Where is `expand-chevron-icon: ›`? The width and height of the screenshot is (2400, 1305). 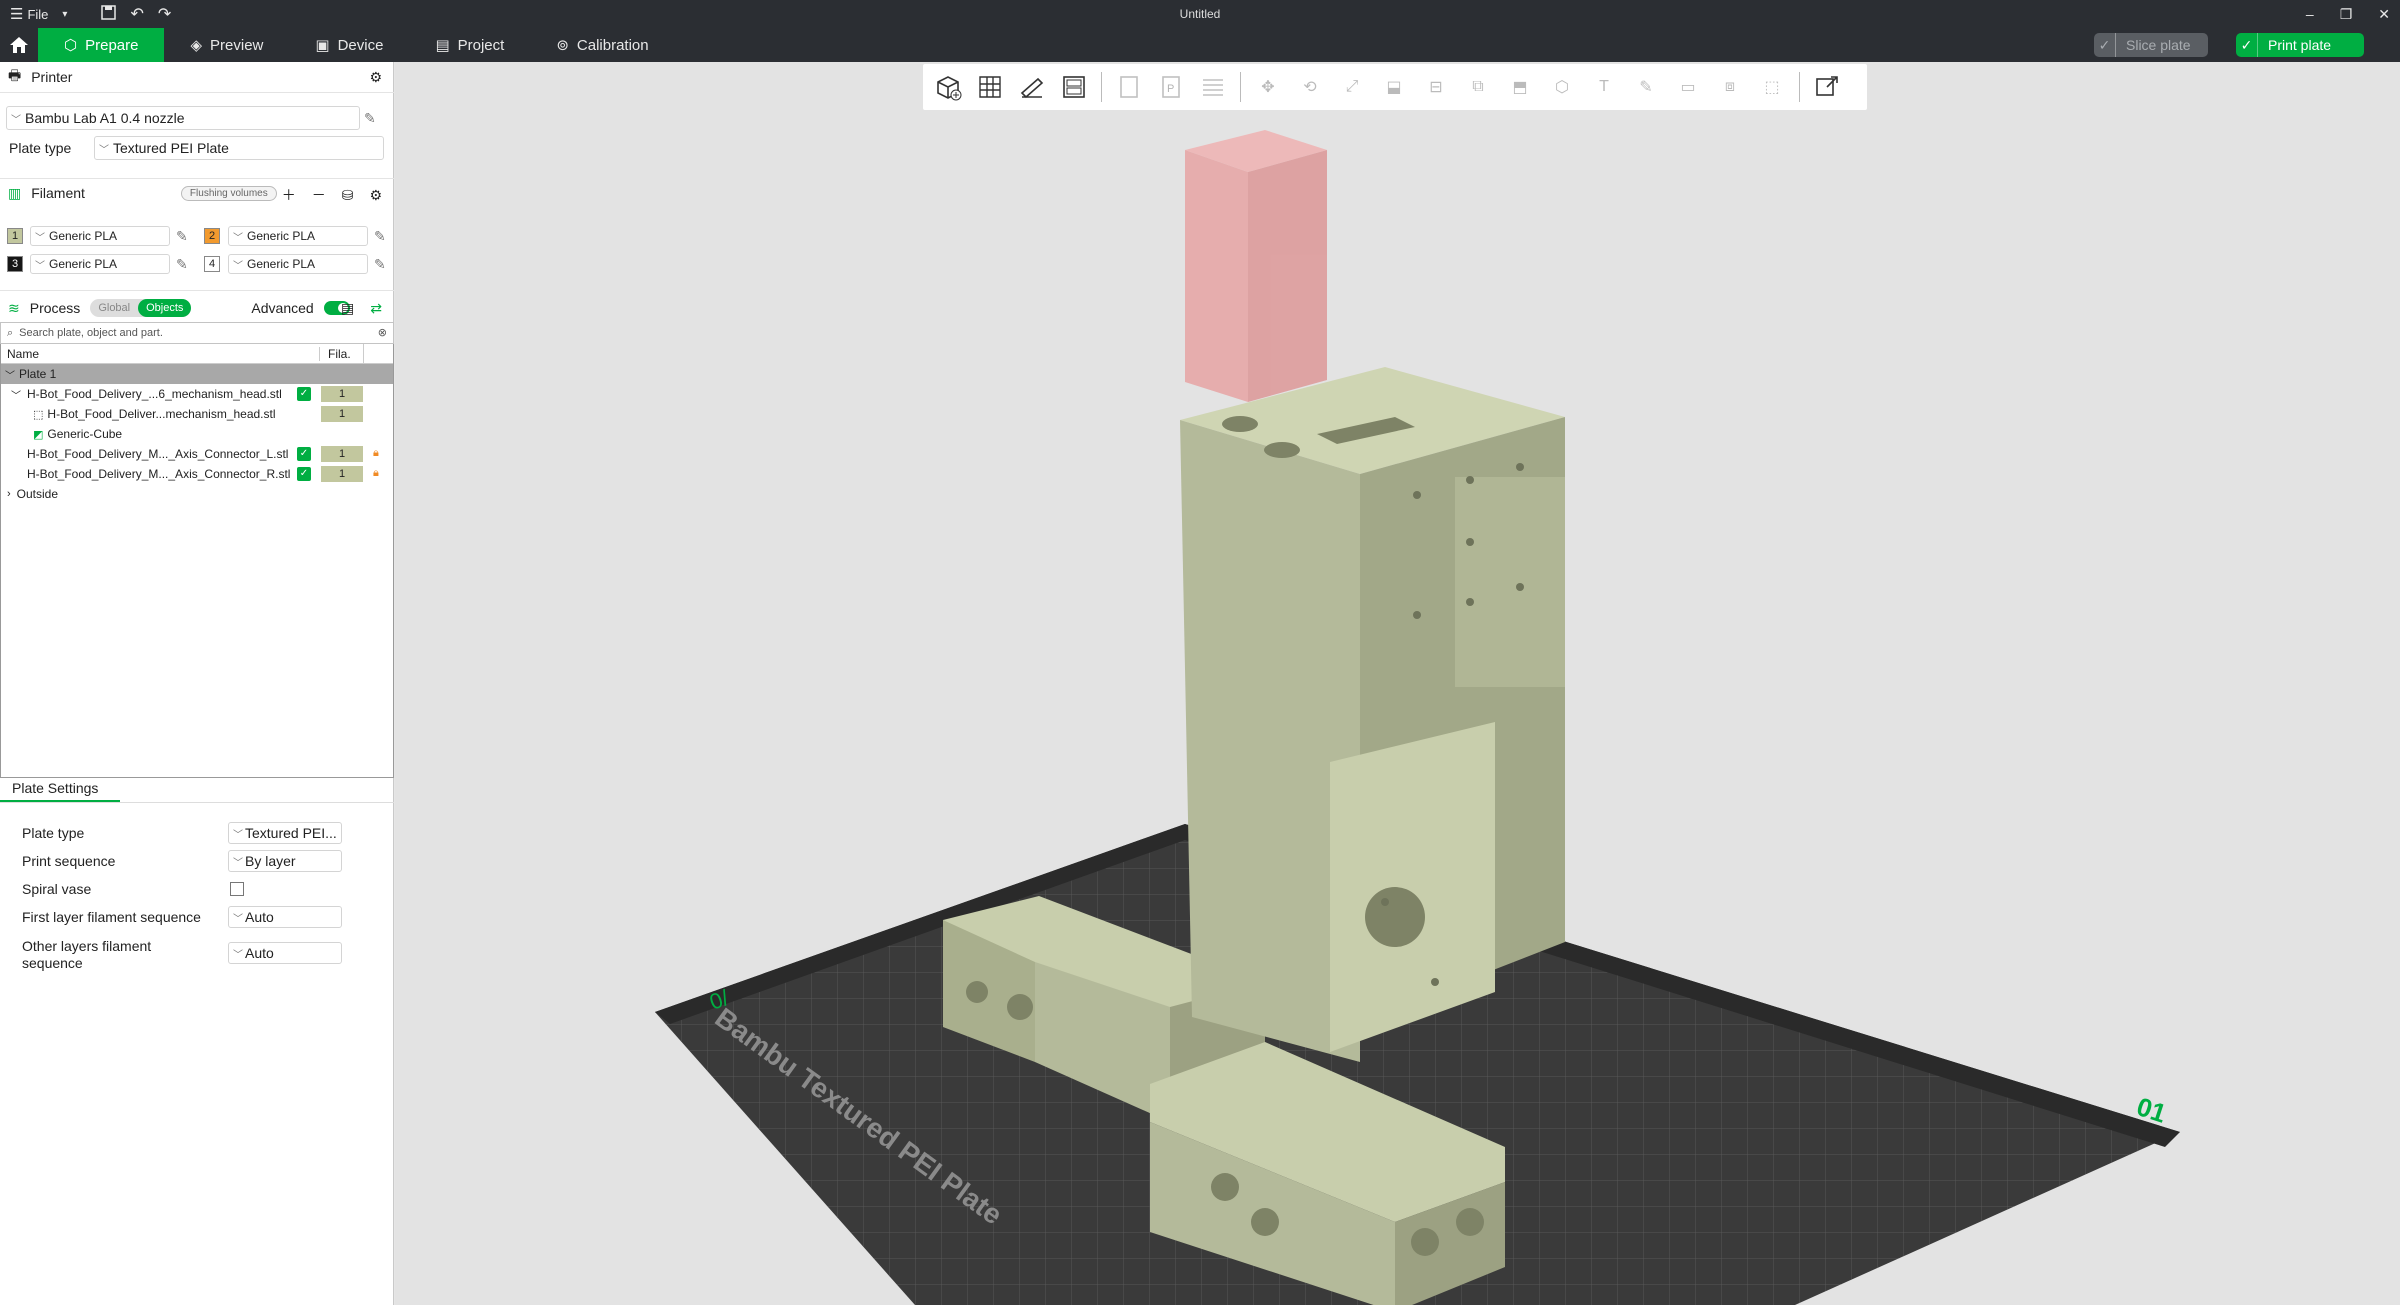
expand-chevron-icon: › is located at coordinates (9, 494).